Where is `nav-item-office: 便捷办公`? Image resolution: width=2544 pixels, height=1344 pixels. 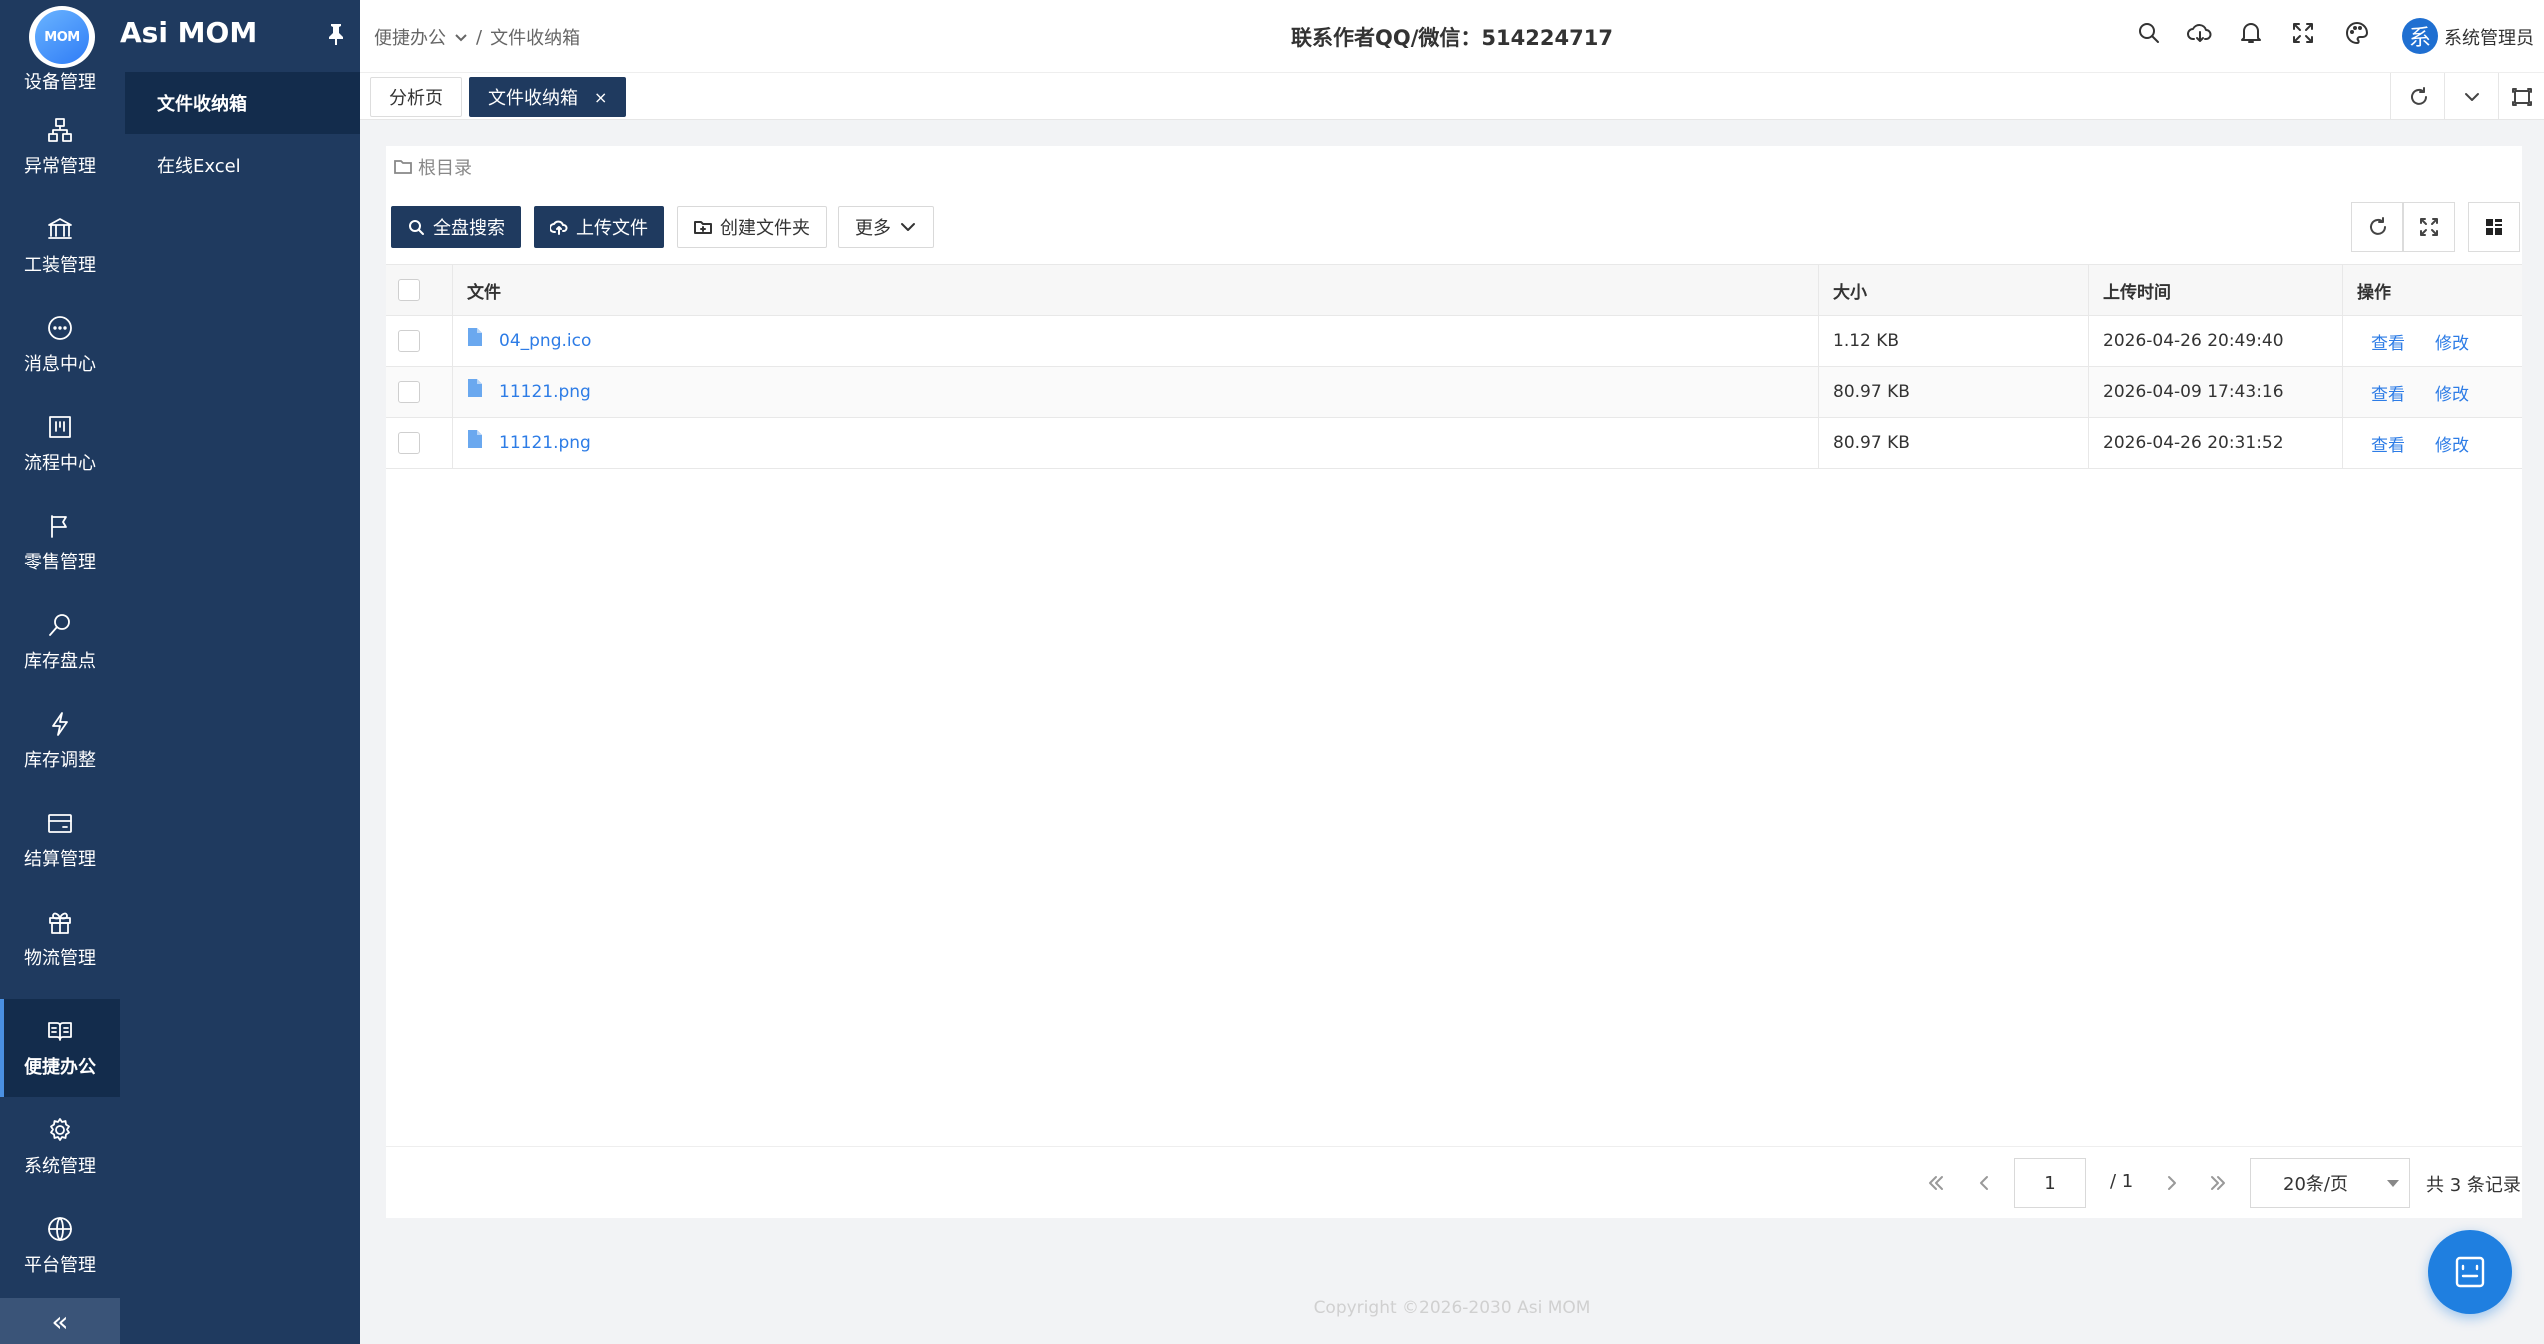 nav-item-office: 便捷办公 is located at coordinates (60, 1048).